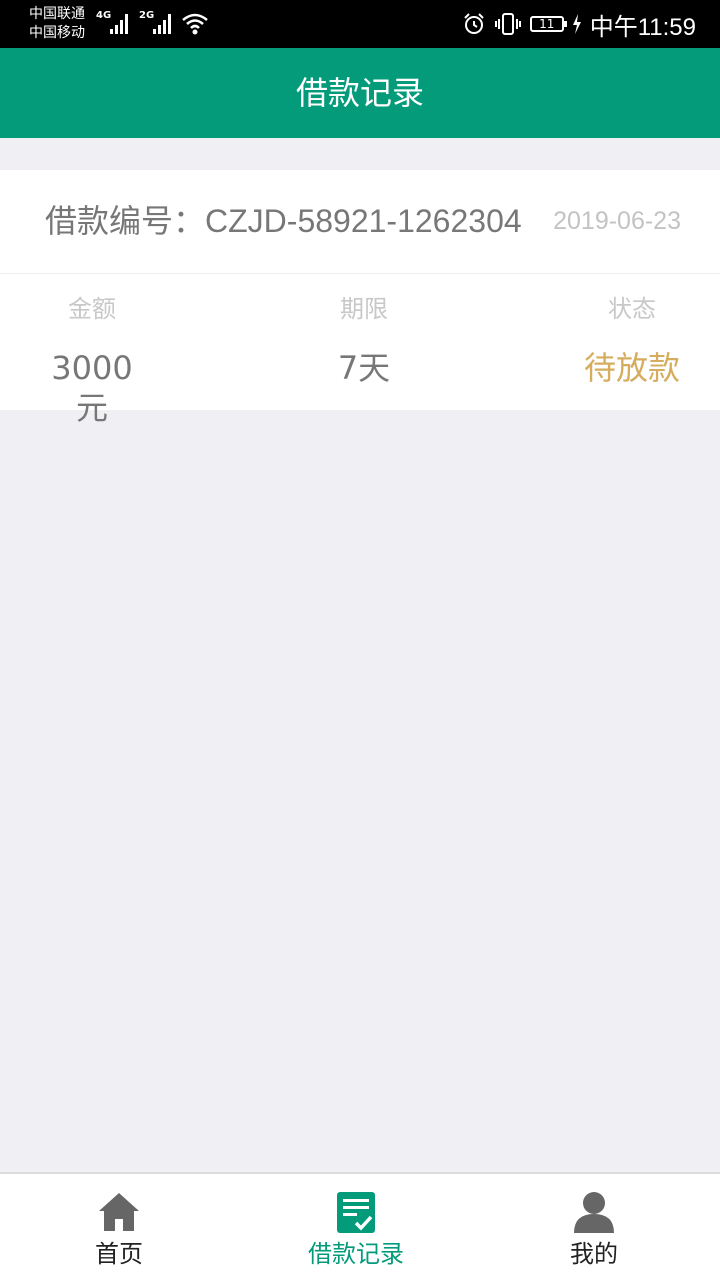  What do you see at coordinates (594, 1212) in the screenshot?
I see `user-icon` at bounding box center [594, 1212].